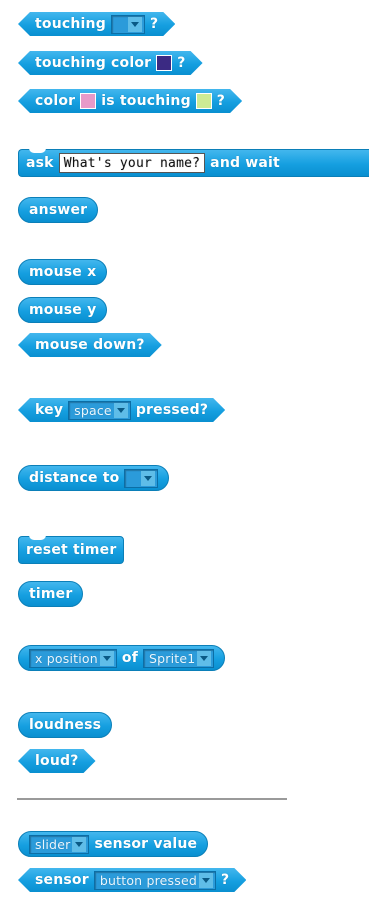 The image size is (369, 899). I want to click on answer-label: answer, so click(58, 210).